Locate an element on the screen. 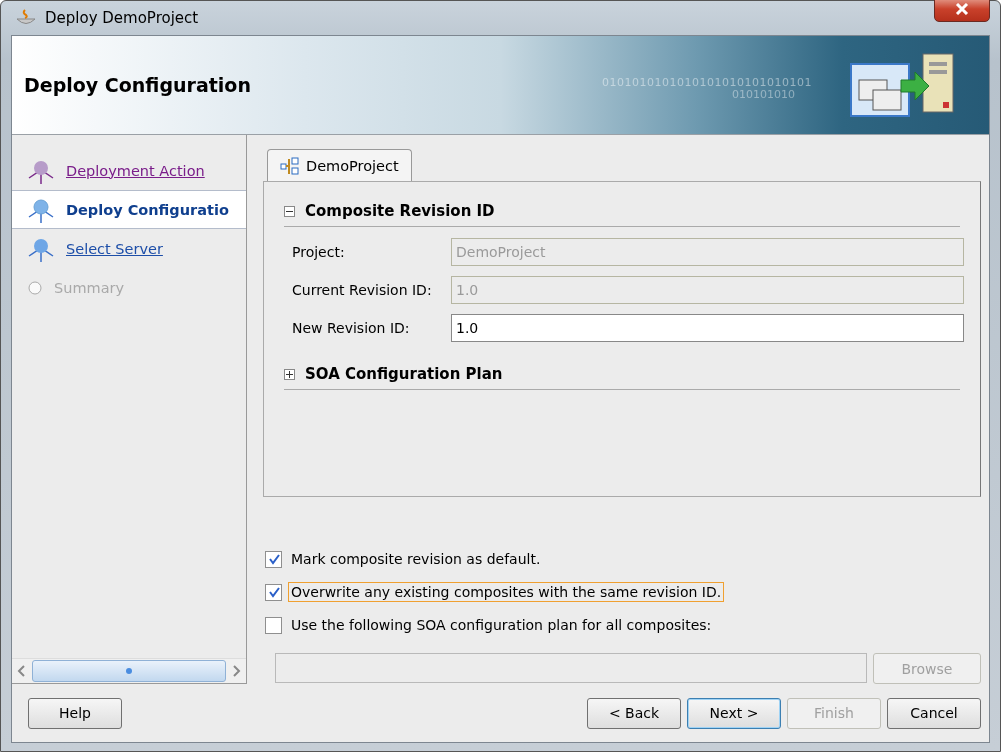  horizontal-scrollbar is located at coordinates (129, 671).